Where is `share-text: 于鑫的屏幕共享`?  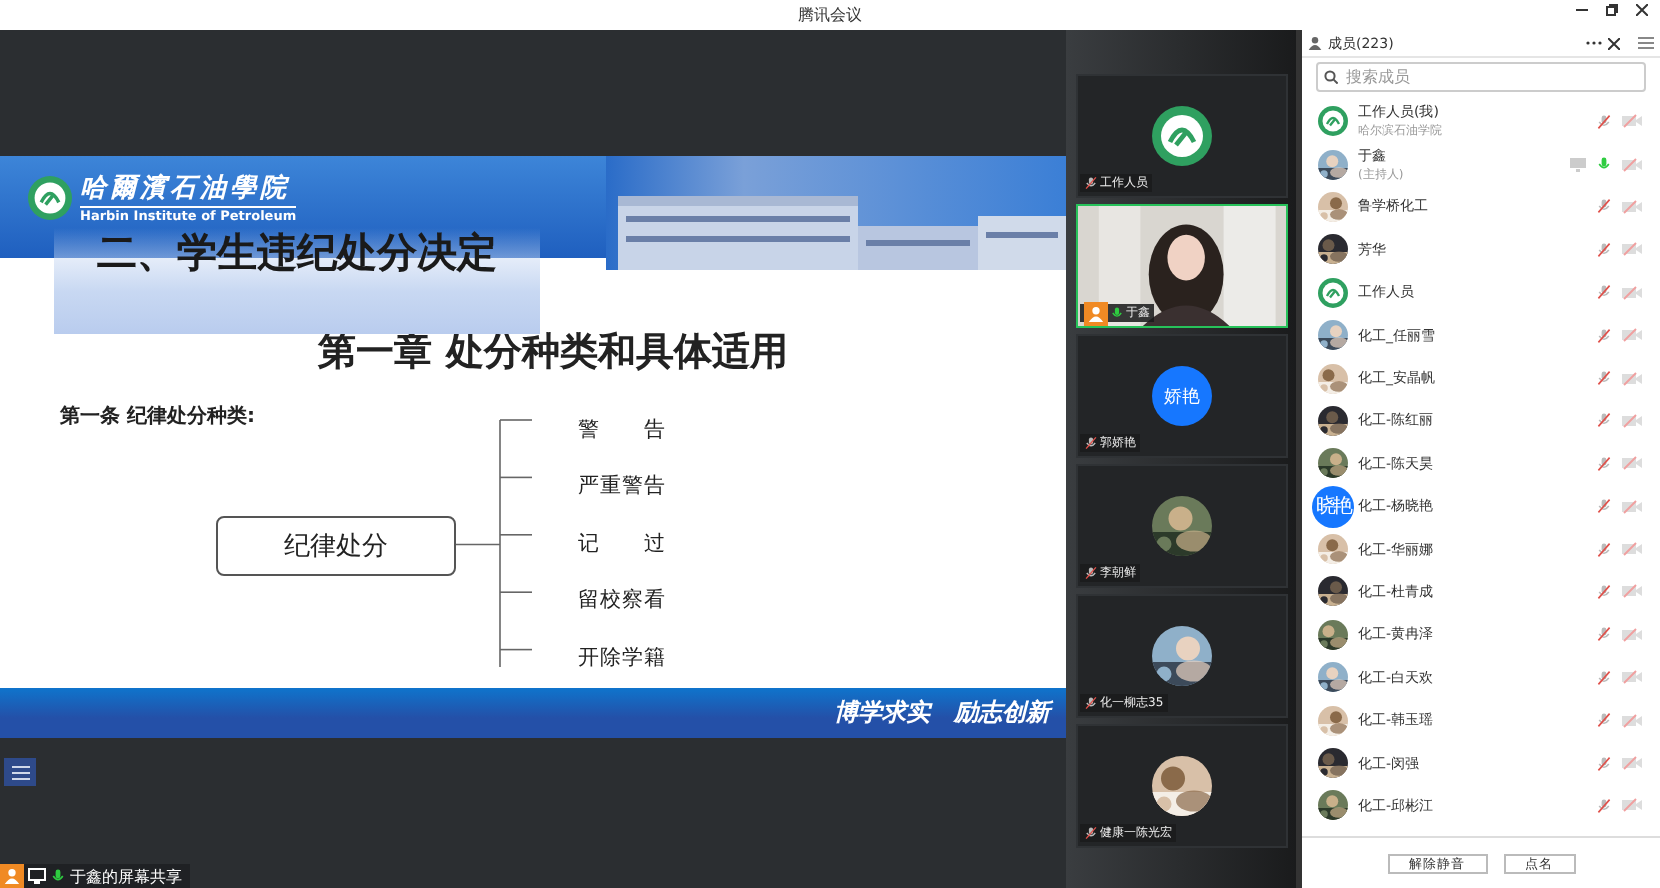
share-text: 于鑫的屏幕共享 is located at coordinates (126, 876).